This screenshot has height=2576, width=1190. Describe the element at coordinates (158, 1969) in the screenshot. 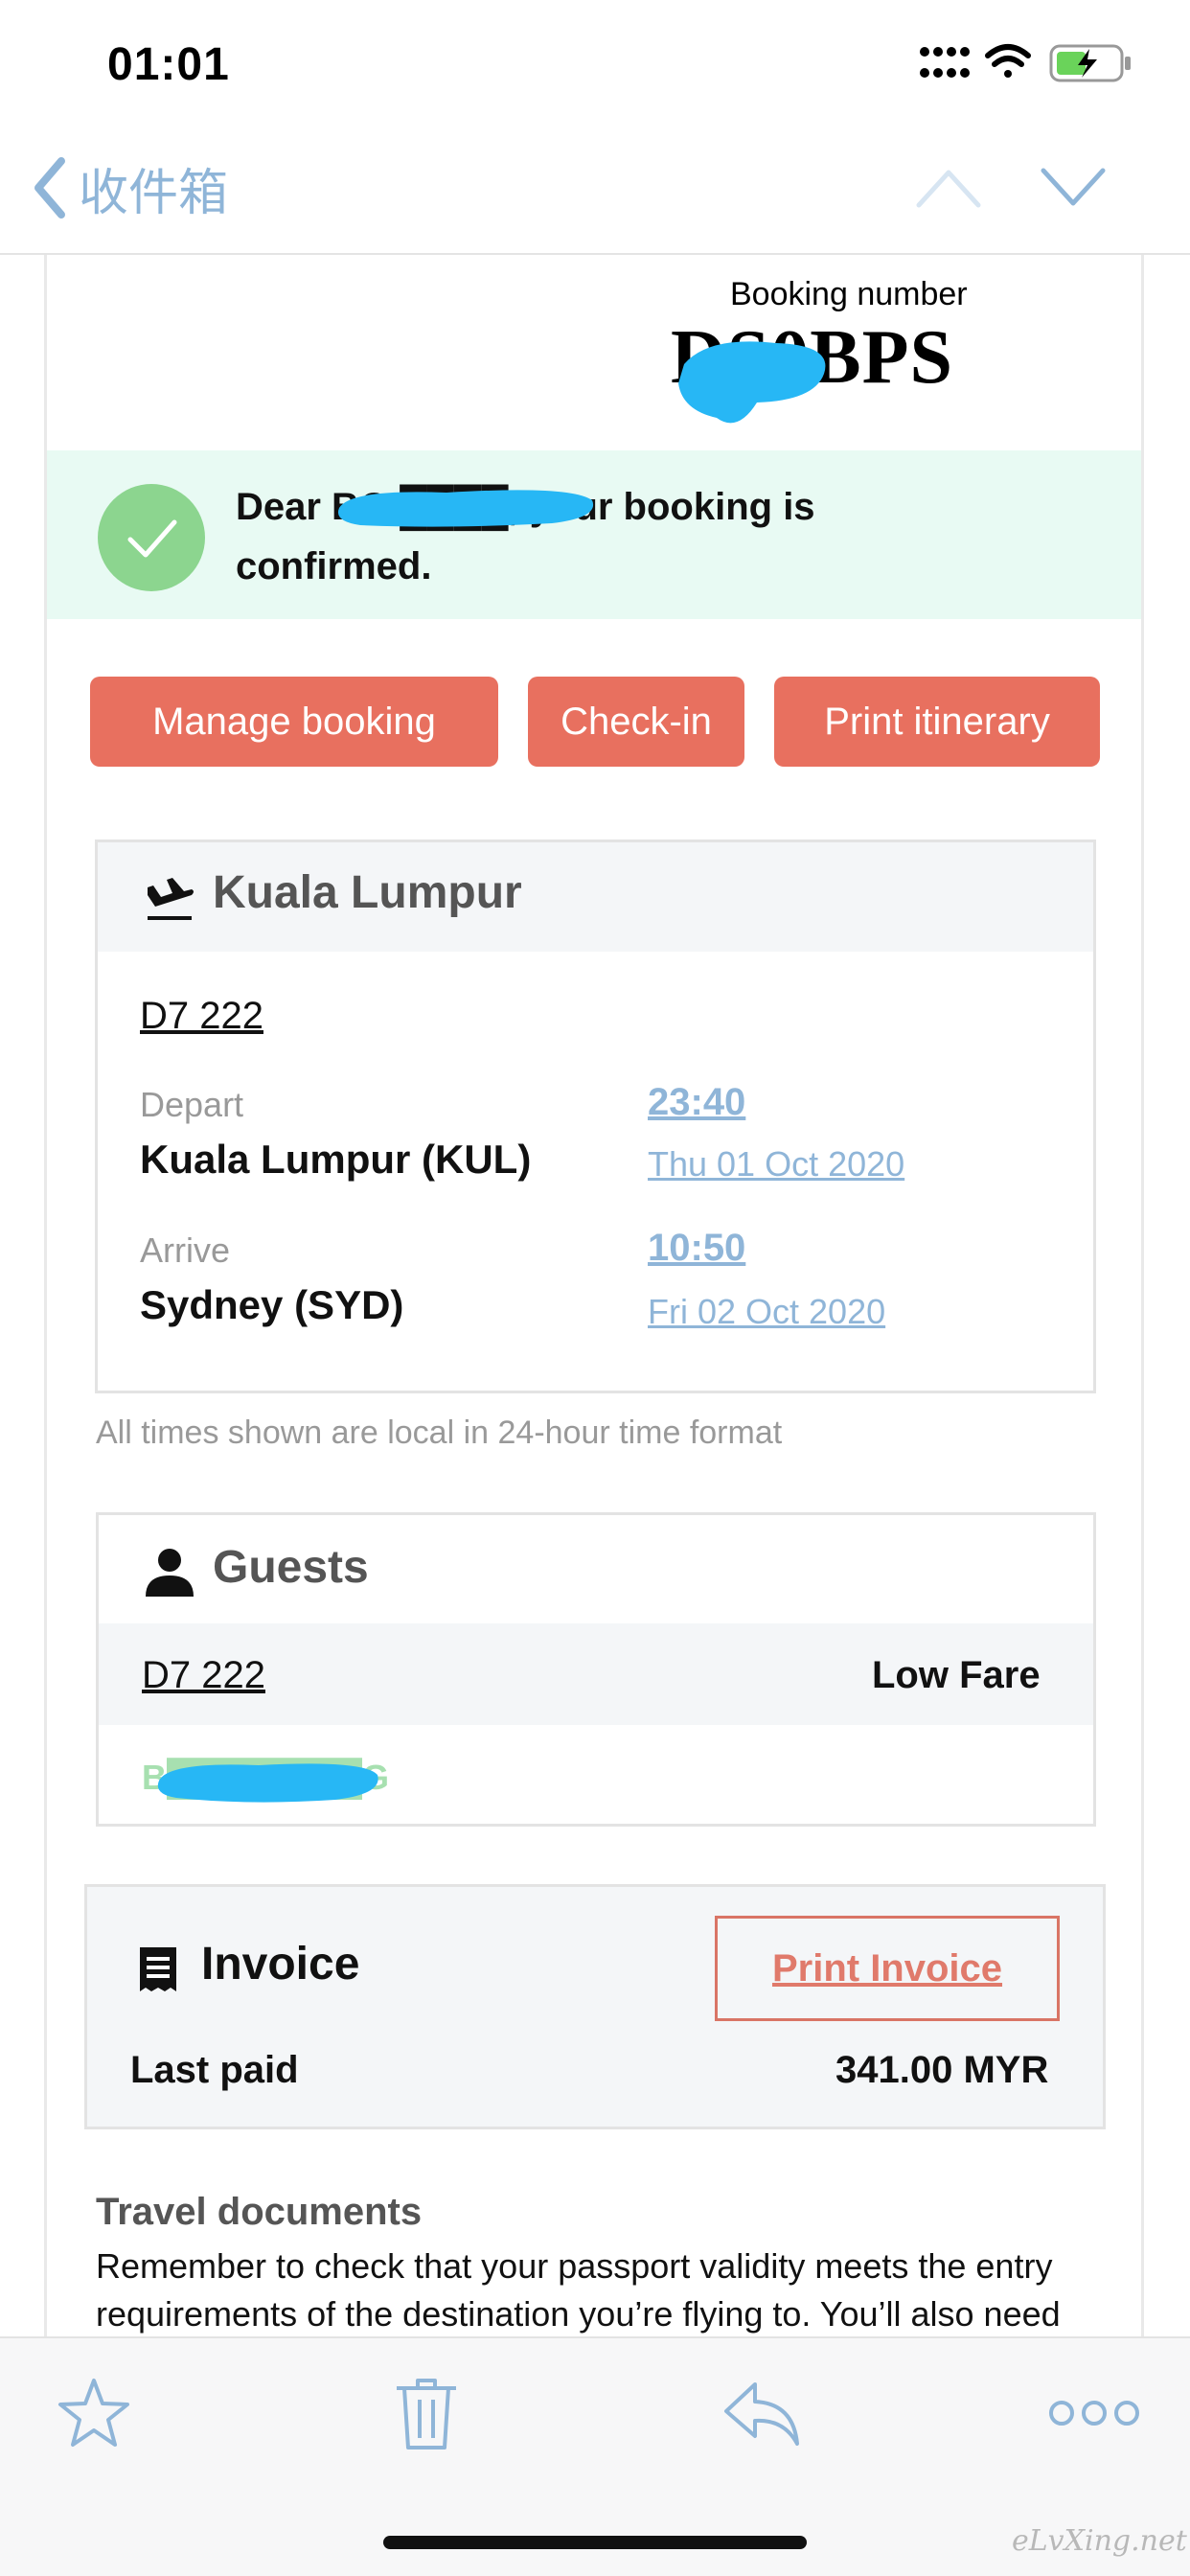

I see `receipt-icon` at that location.